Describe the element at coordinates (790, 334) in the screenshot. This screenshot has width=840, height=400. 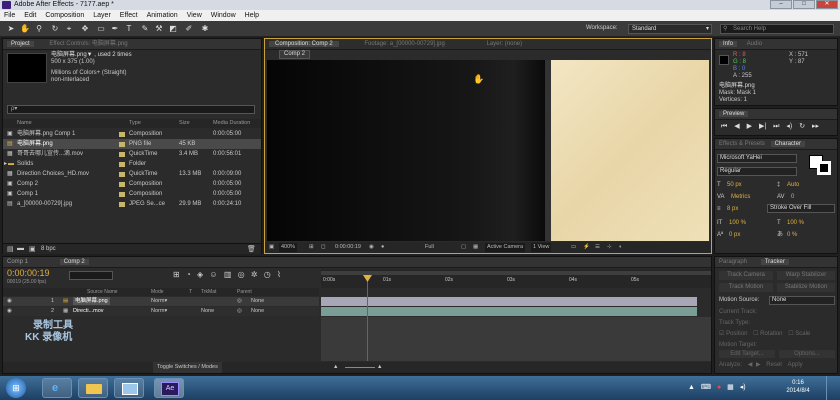
I see `scale-checkbox: ☐` at that location.